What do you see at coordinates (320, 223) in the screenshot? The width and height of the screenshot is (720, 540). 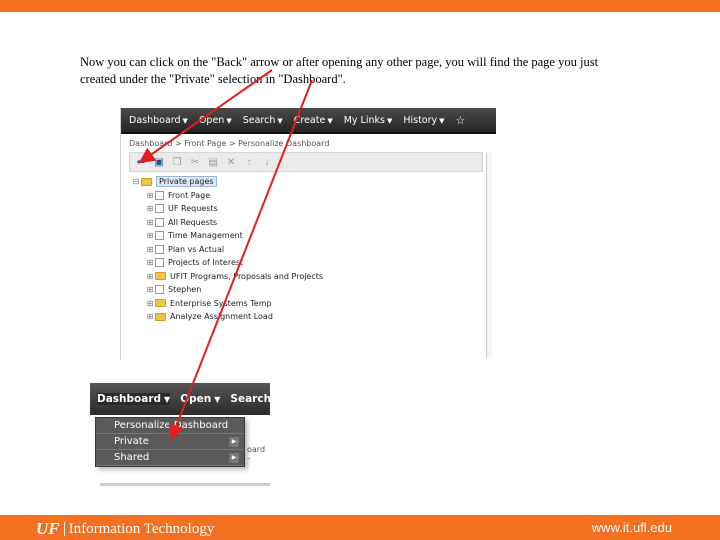 I see `tree-item: ⊞ All Requests` at bounding box center [320, 223].